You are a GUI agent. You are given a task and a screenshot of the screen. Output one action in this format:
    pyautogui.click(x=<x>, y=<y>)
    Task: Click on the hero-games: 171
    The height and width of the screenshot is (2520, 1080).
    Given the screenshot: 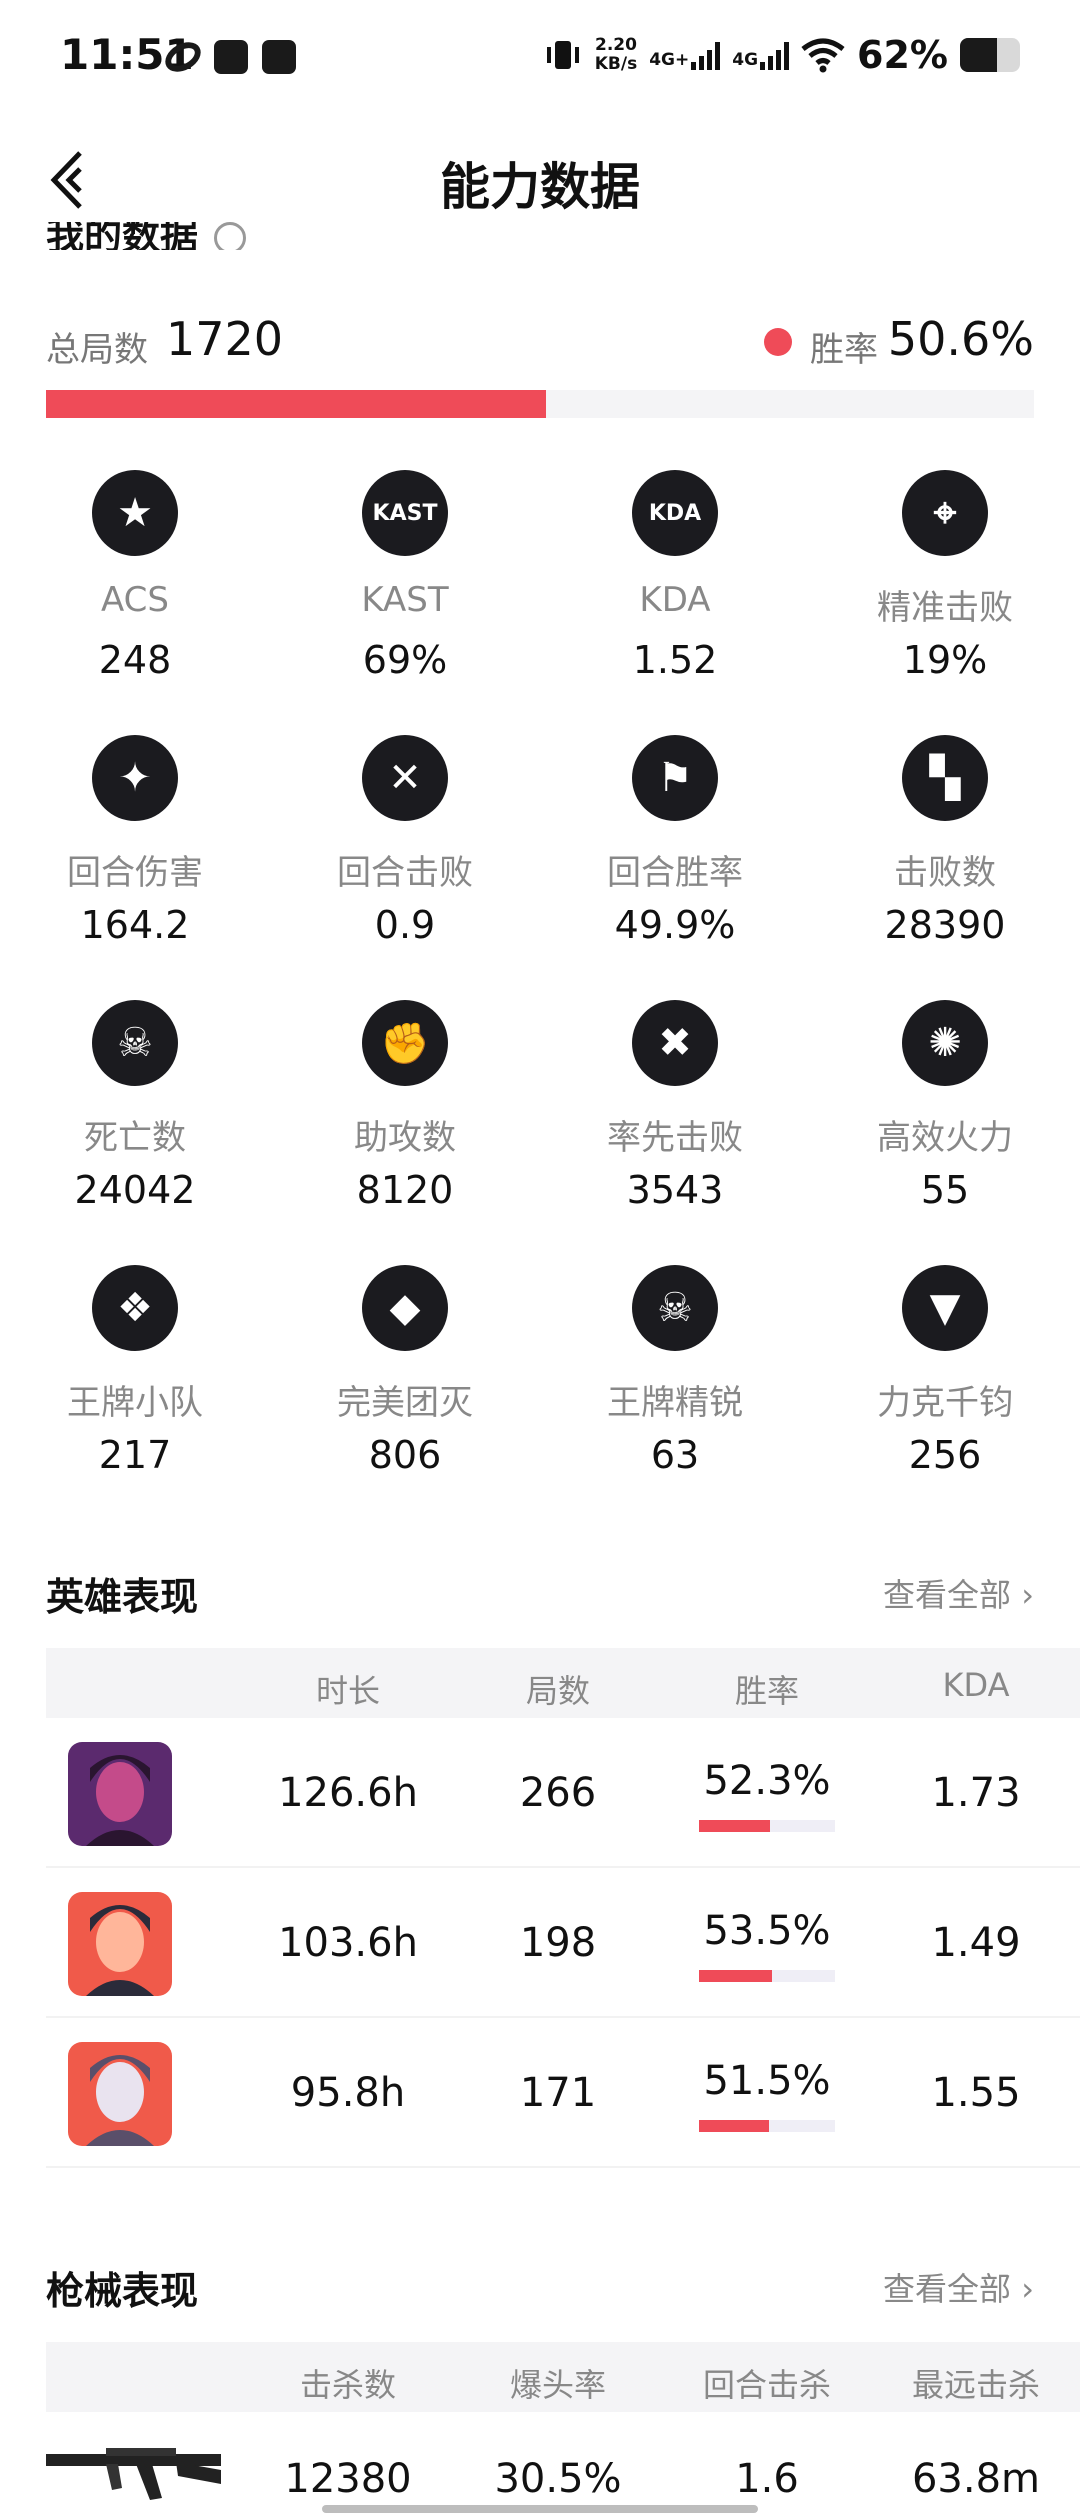 What is the action you would take?
    pyautogui.click(x=558, y=2093)
    